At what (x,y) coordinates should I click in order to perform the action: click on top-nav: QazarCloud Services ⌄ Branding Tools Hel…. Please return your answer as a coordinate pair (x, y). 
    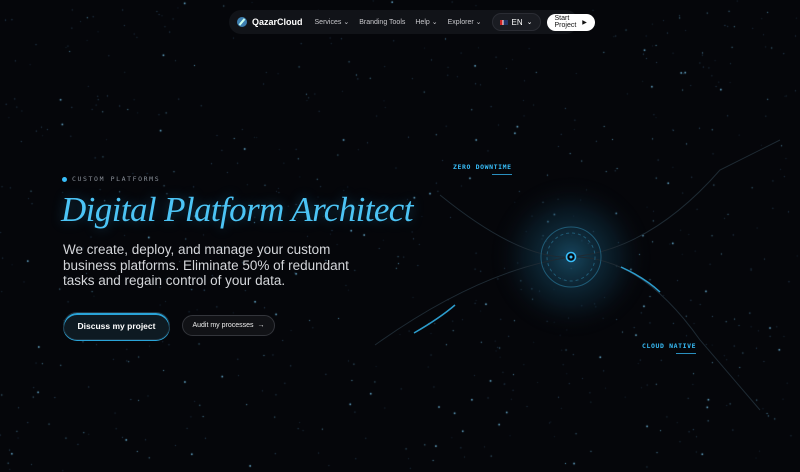
    Looking at the image, I should click on (412, 22).